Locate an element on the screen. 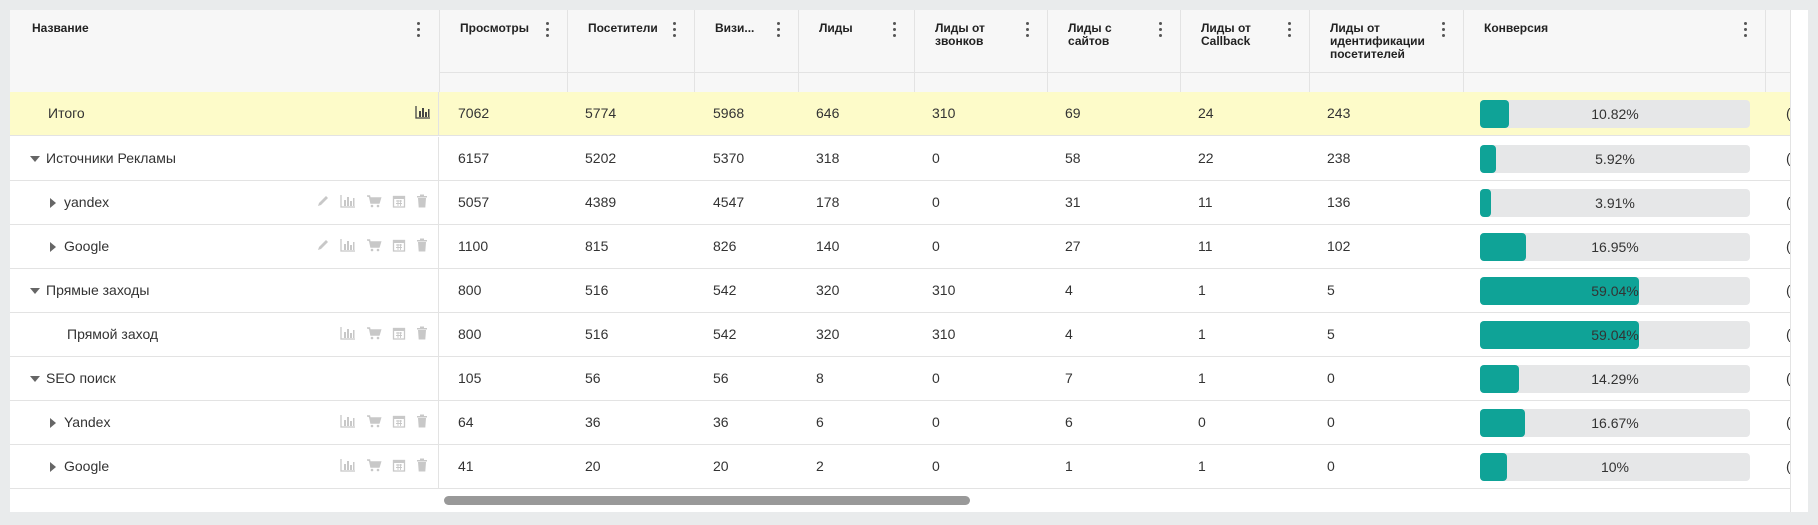  name-cell: Прямые заходы is located at coordinates (224, 290).